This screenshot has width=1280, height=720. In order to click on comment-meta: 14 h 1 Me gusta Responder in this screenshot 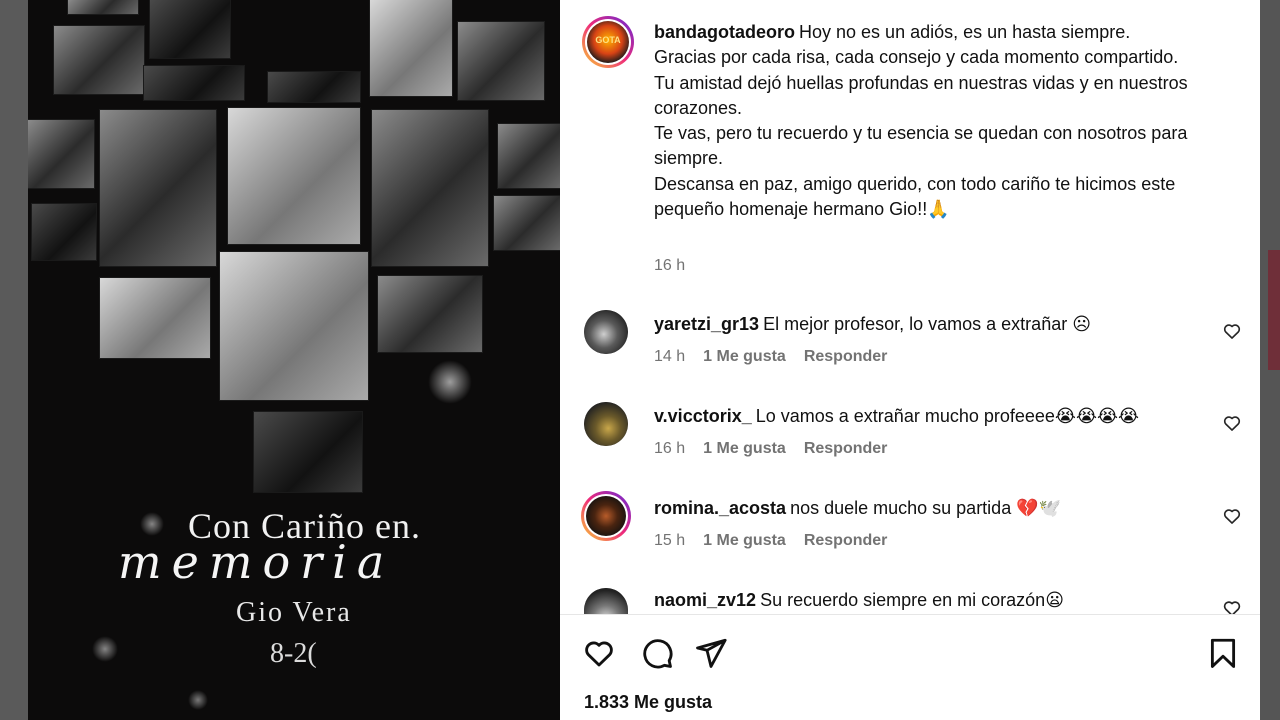, I will do `click(779, 357)`.